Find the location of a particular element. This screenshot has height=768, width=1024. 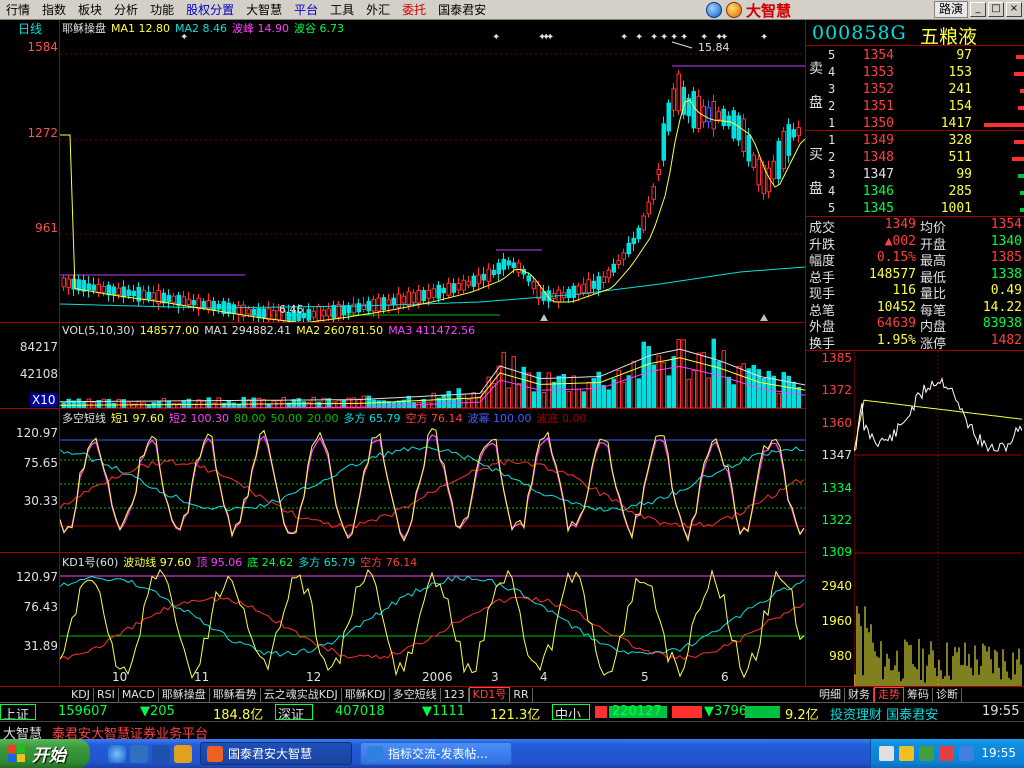

menu-item: 大智慧 is located at coordinates (264, 10).